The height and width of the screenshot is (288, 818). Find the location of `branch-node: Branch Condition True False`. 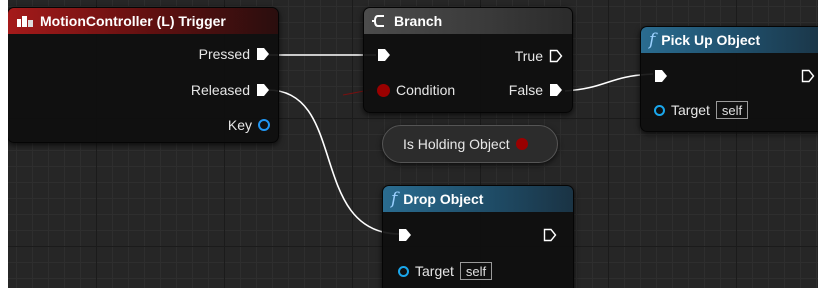

branch-node: Branch Condition True False is located at coordinates (468, 60).